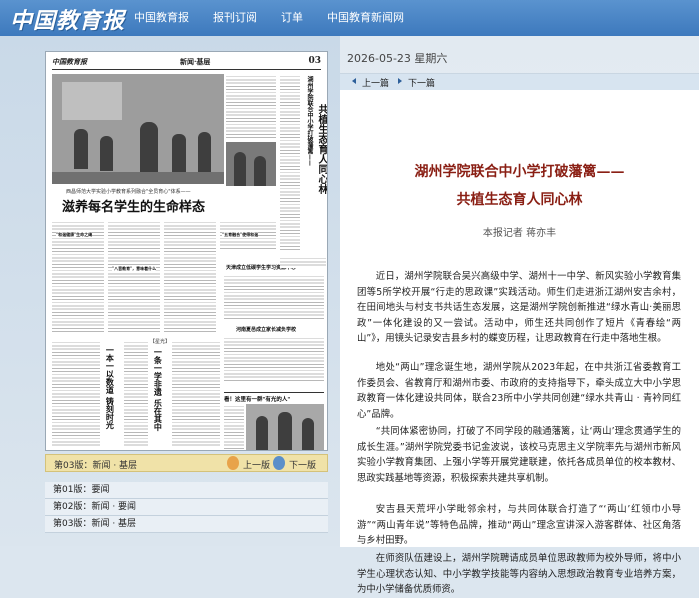 This screenshot has height=598, width=699. What do you see at coordinates (421, 82) in the screenshot?
I see `next-article-link: 下一篇` at bounding box center [421, 82].